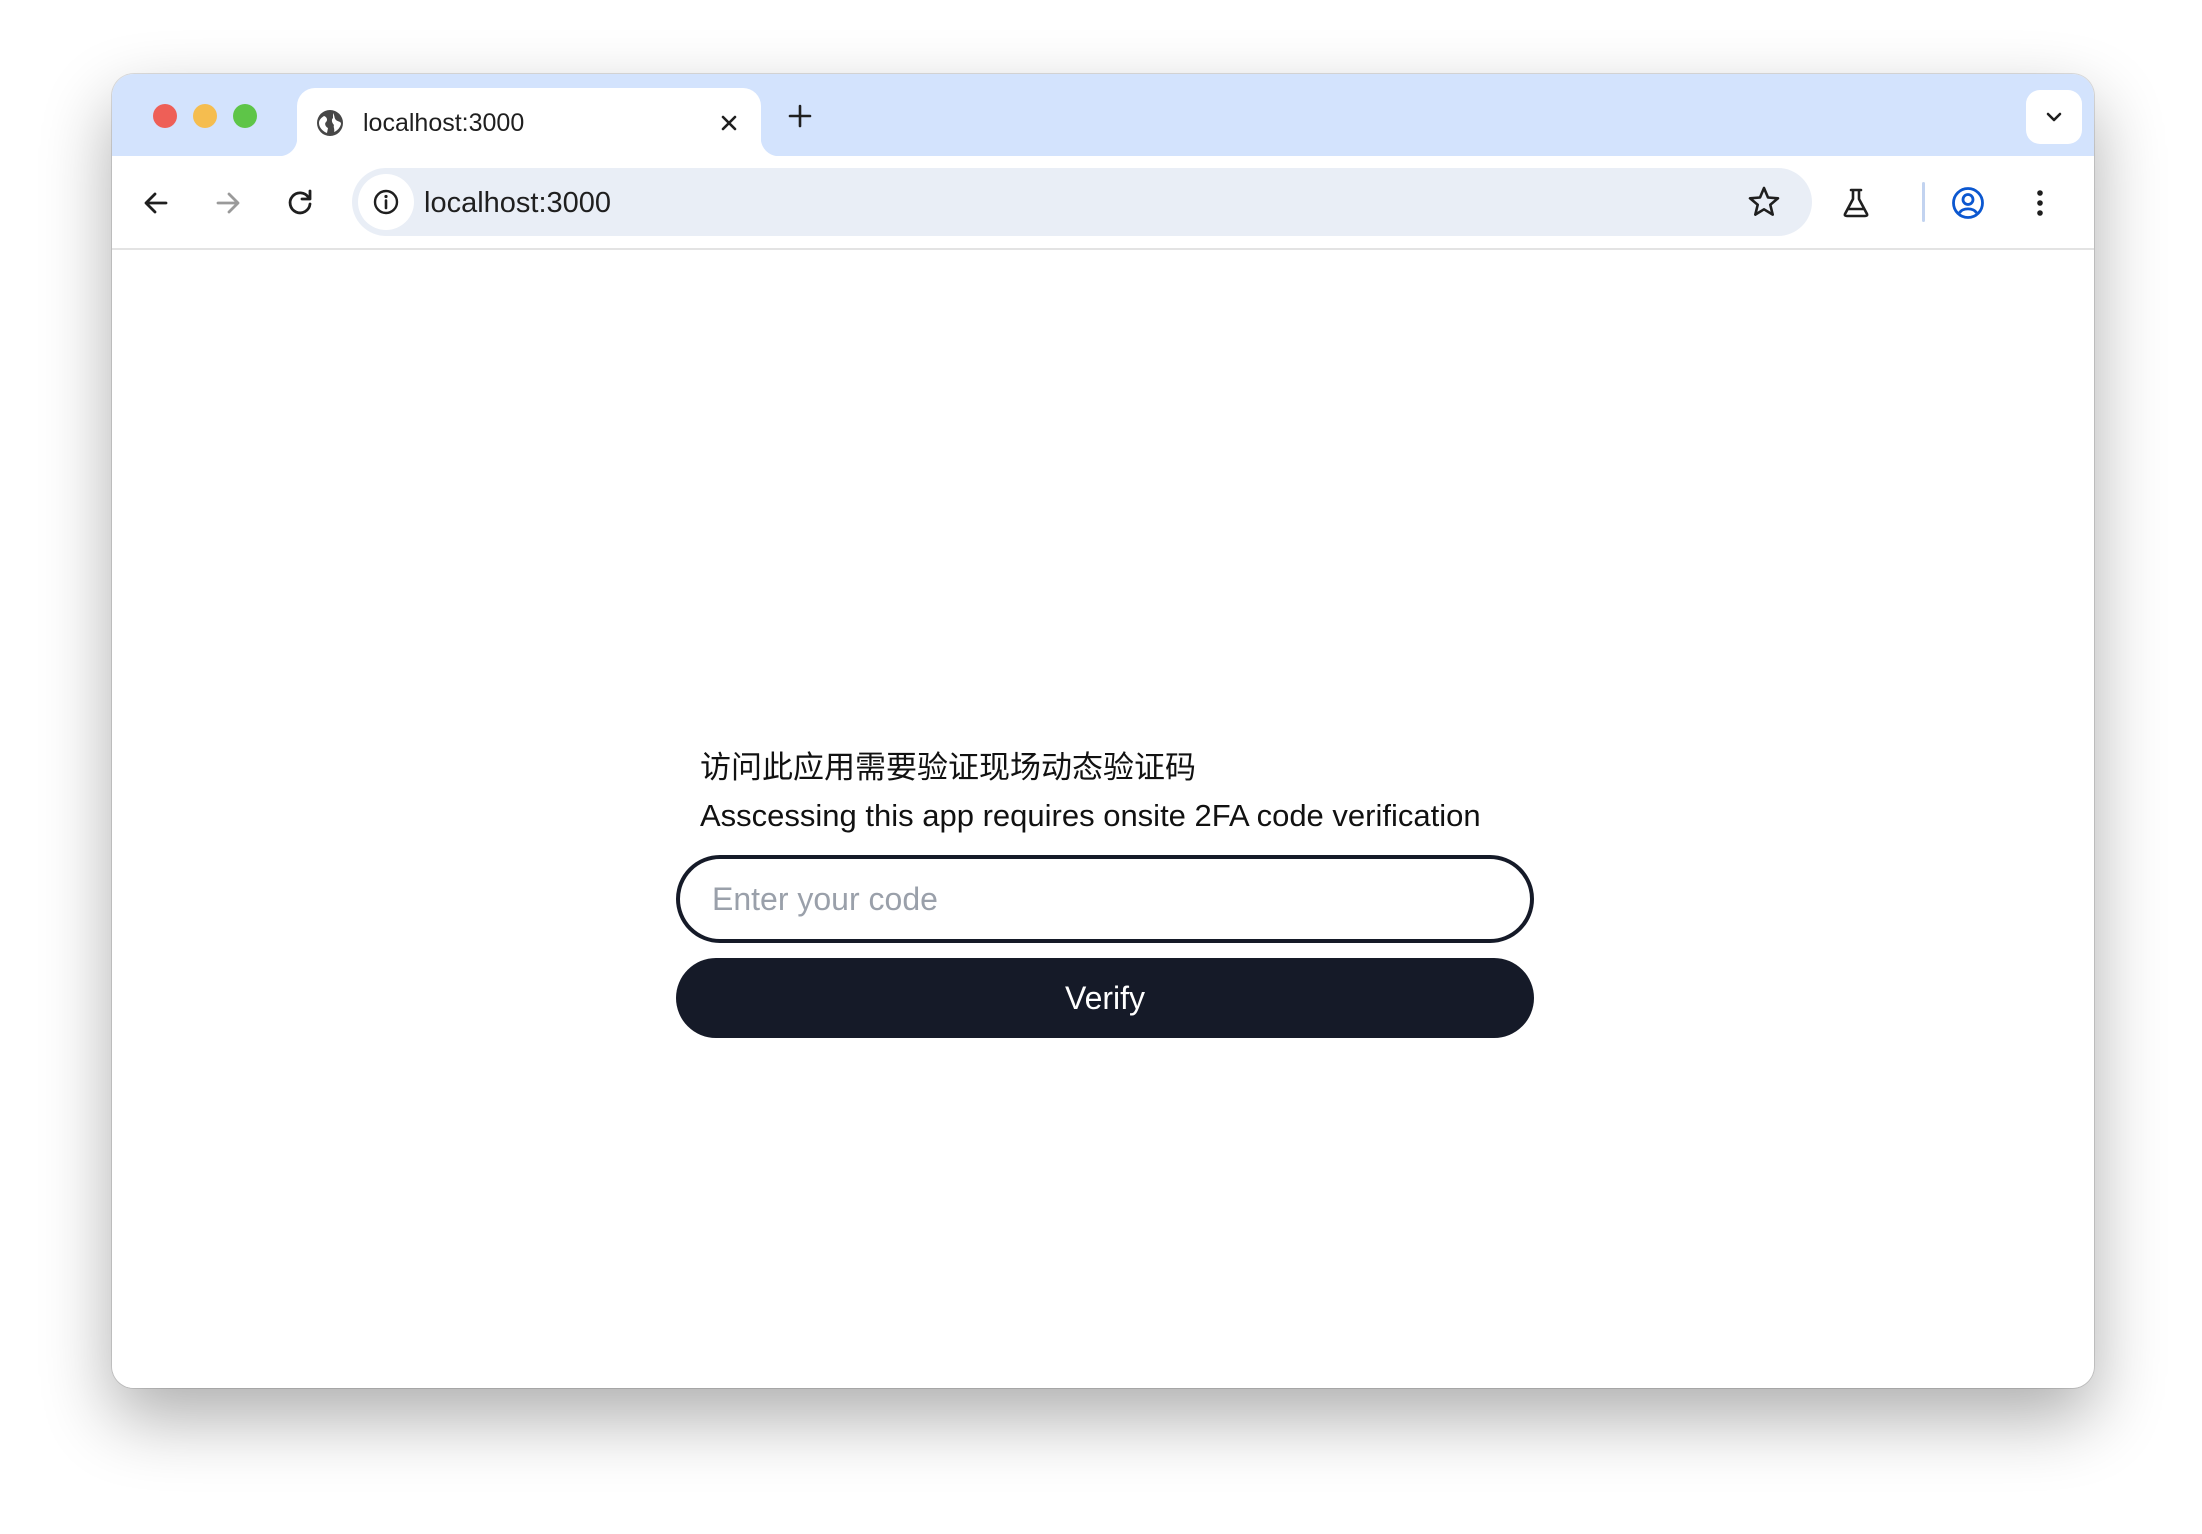 Image resolution: width=2202 pixels, height=1534 pixels. I want to click on flask-icon, so click(1856, 203).